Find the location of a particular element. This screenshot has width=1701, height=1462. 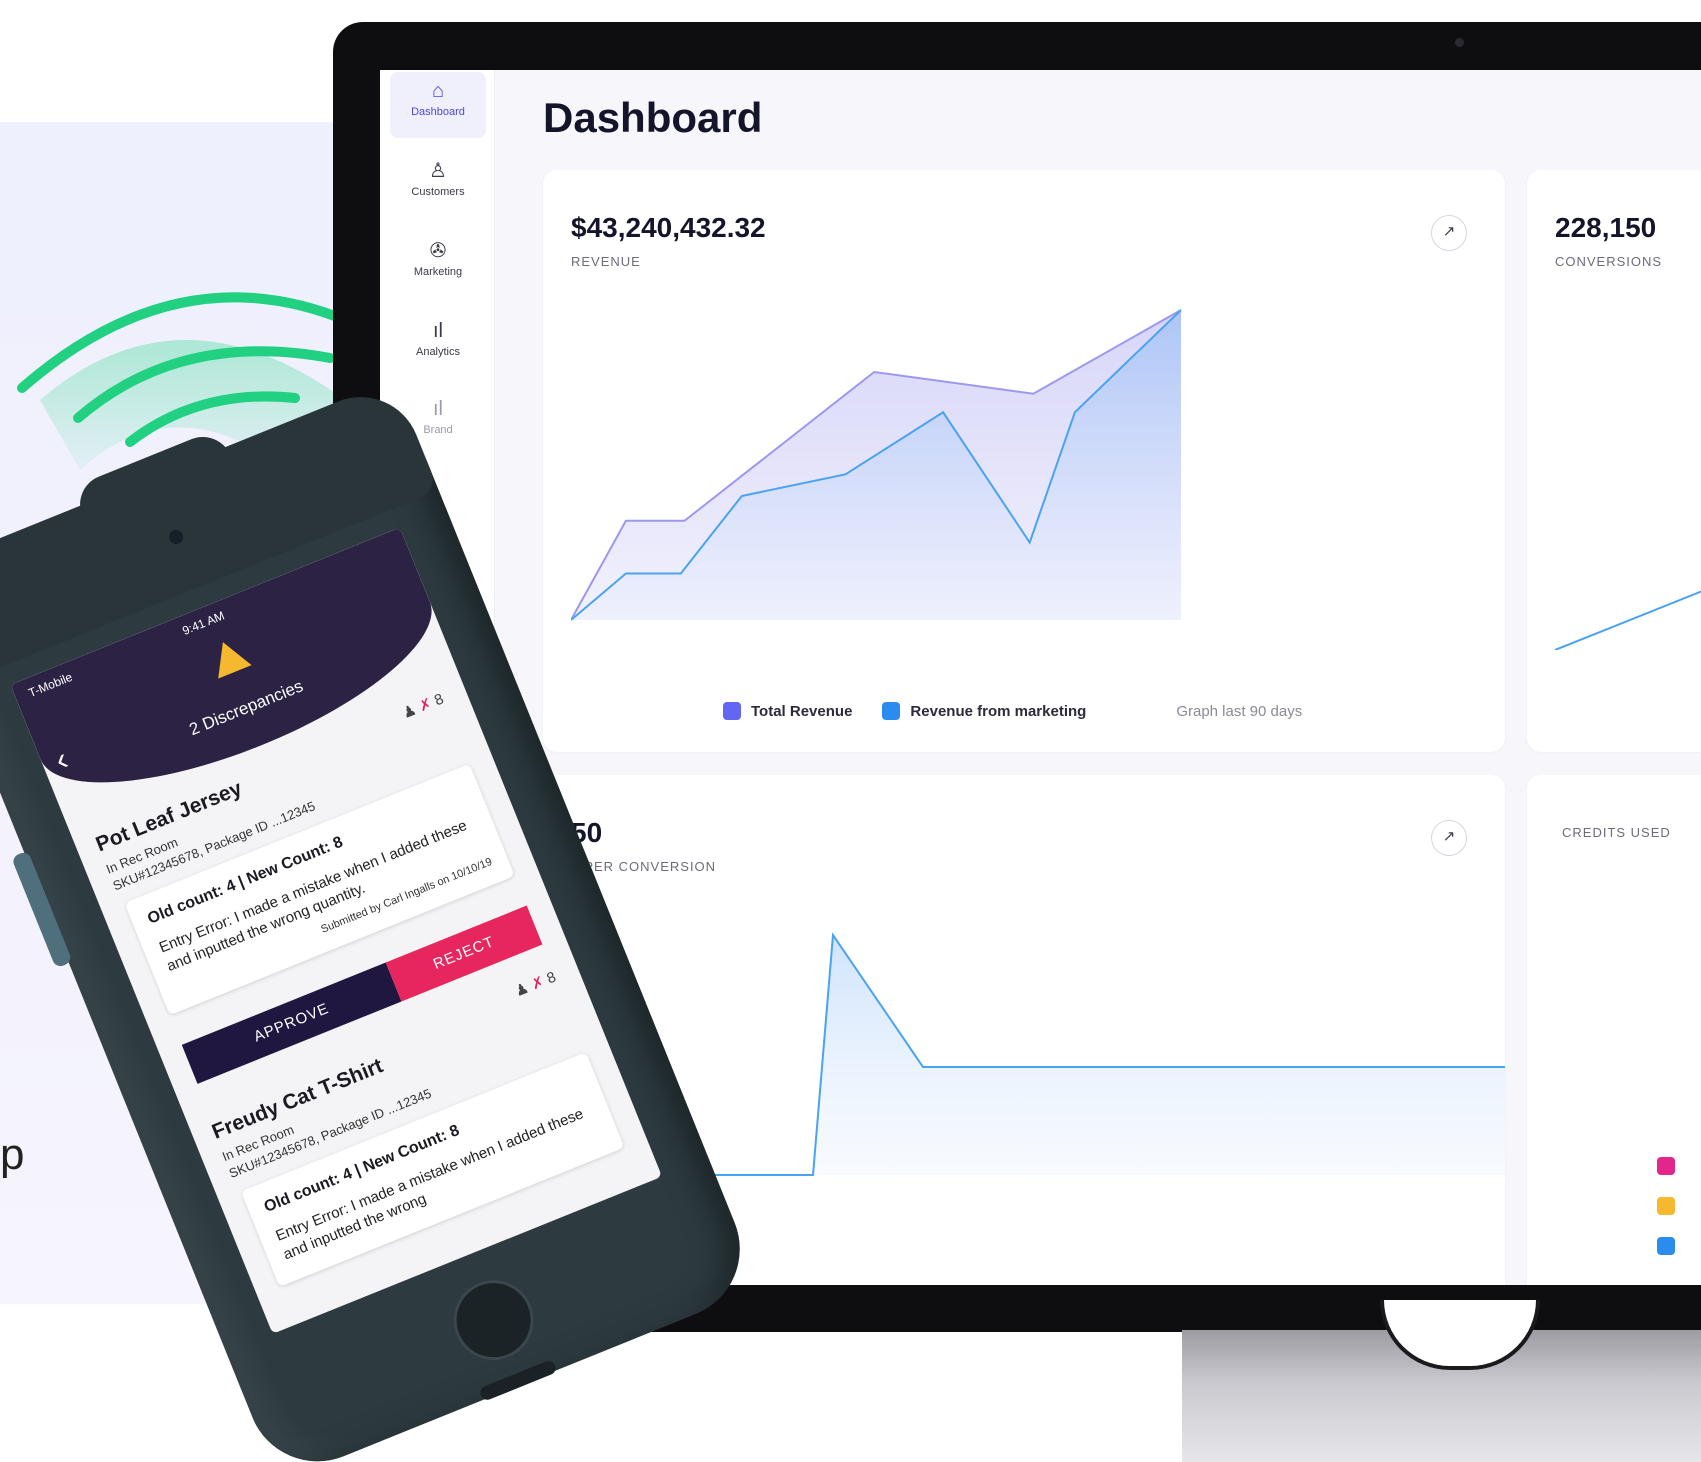

sidebar-item-label: Marketing is located at coordinates (438, 272).